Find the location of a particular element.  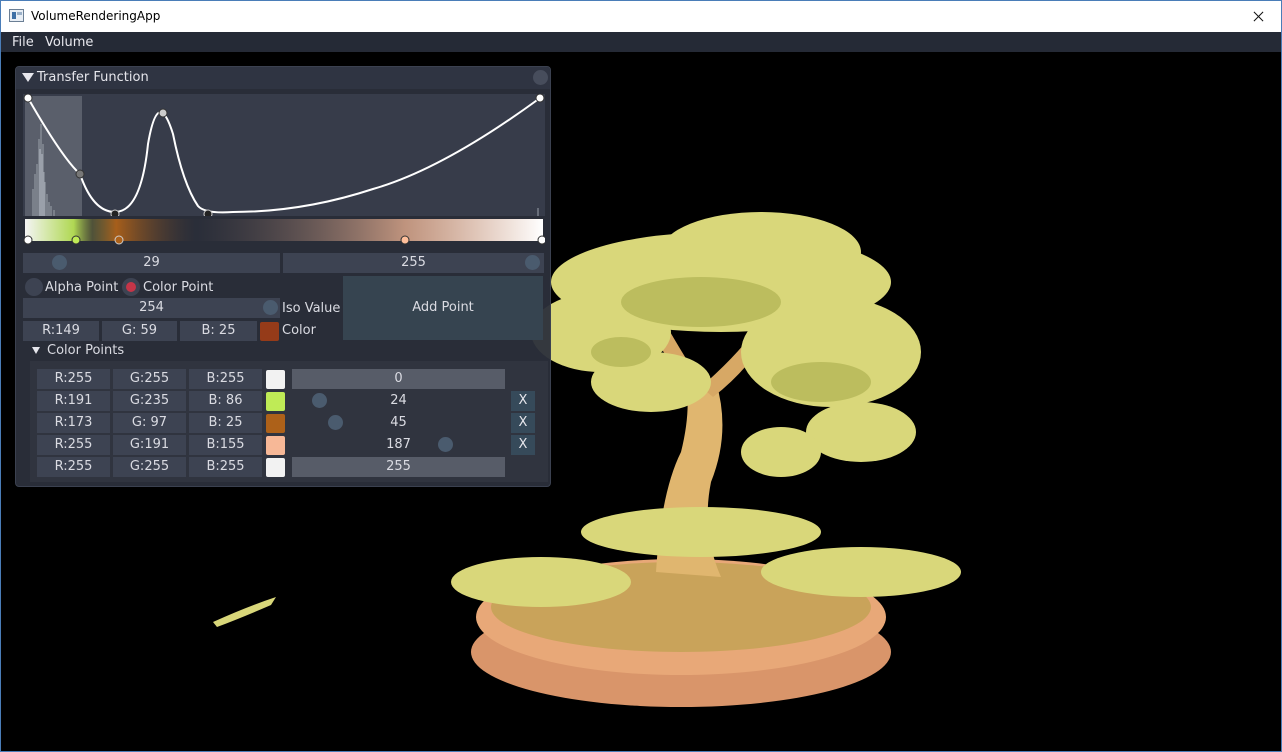

cp-r-field: R:191 is located at coordinates (73, 401).